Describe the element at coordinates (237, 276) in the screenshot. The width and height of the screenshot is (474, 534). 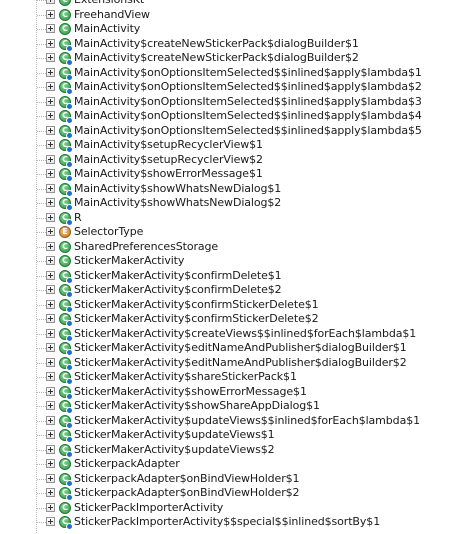
I see `tree-node: StickerMakerActivity$confirmDelete$1` at that location.